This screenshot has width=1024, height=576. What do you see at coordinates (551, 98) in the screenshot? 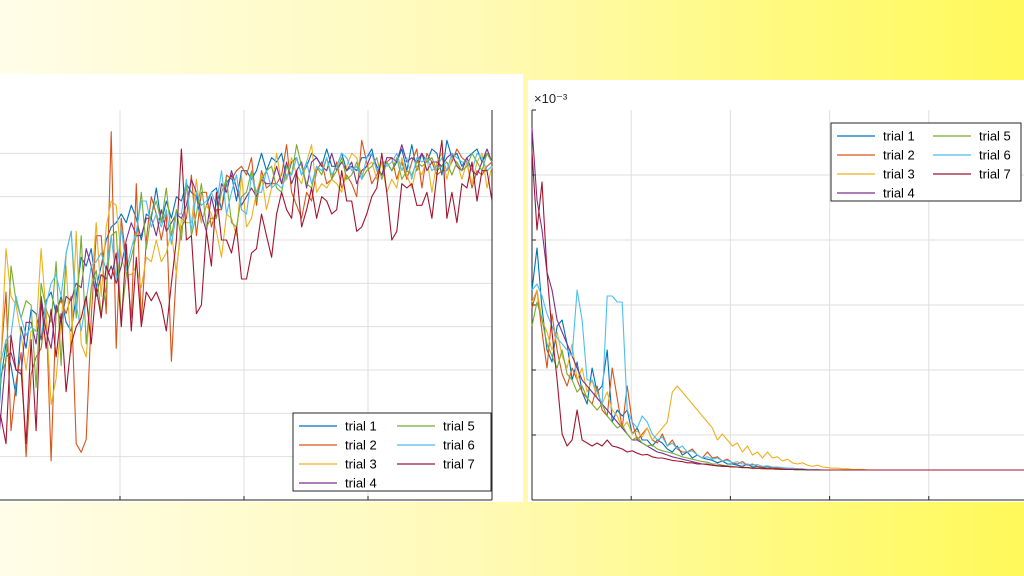
I see `y-exponent-label: ×10⁻³` at bounding box center [551, 98].